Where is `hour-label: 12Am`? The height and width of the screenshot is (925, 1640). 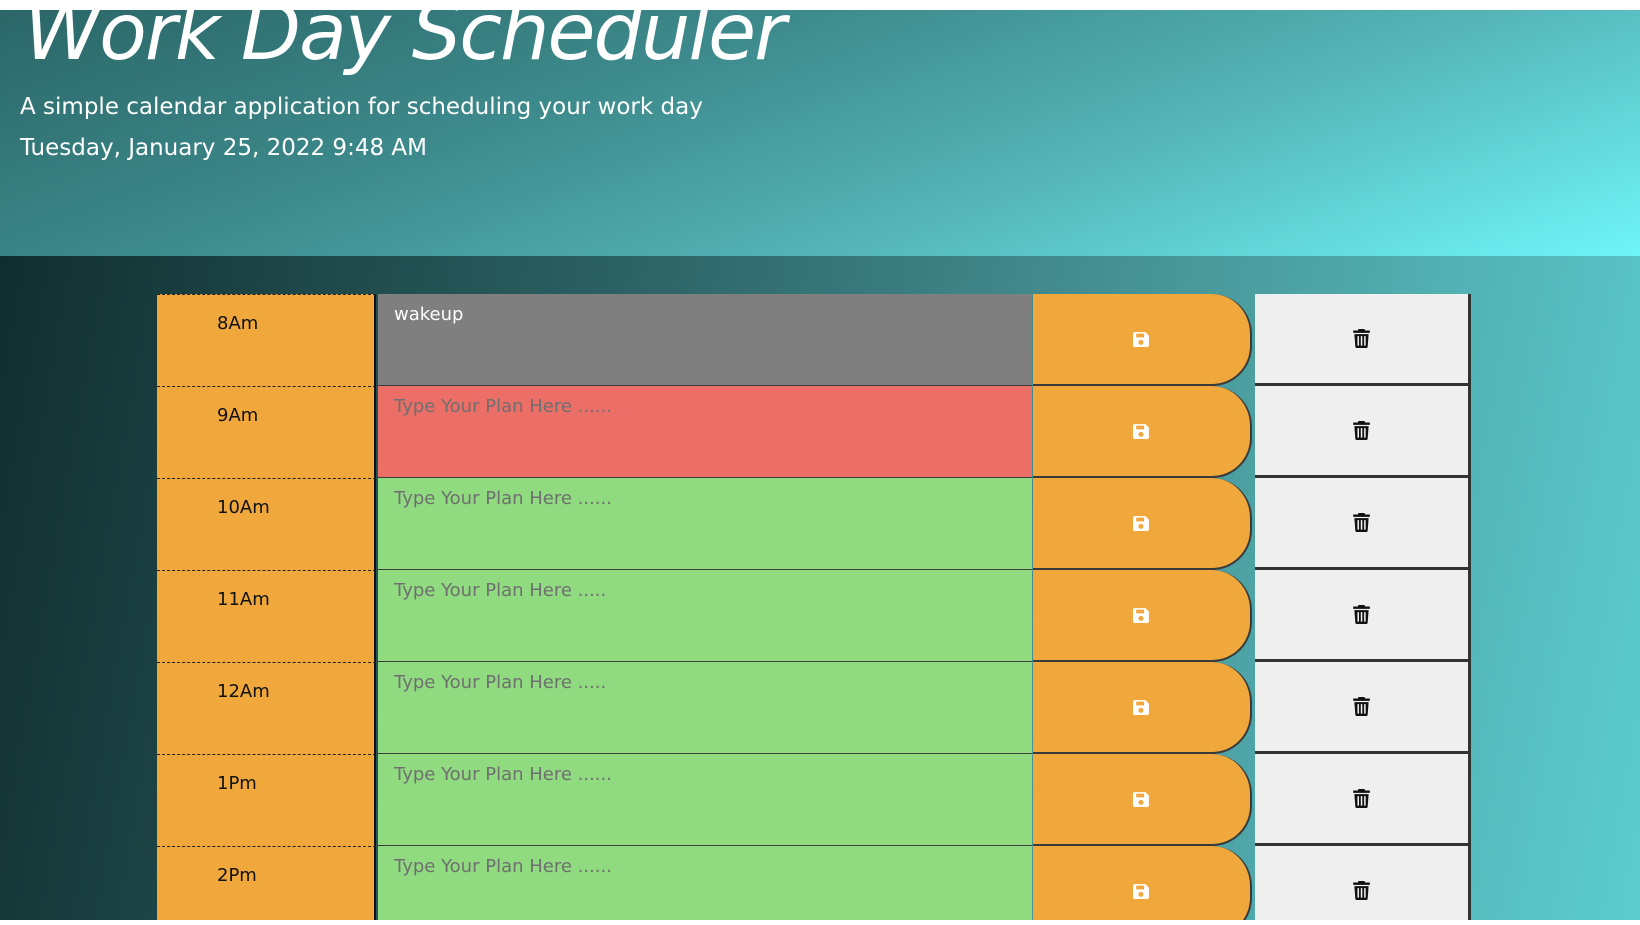 hour-label: 12Am is located at coordinates (243, 691).